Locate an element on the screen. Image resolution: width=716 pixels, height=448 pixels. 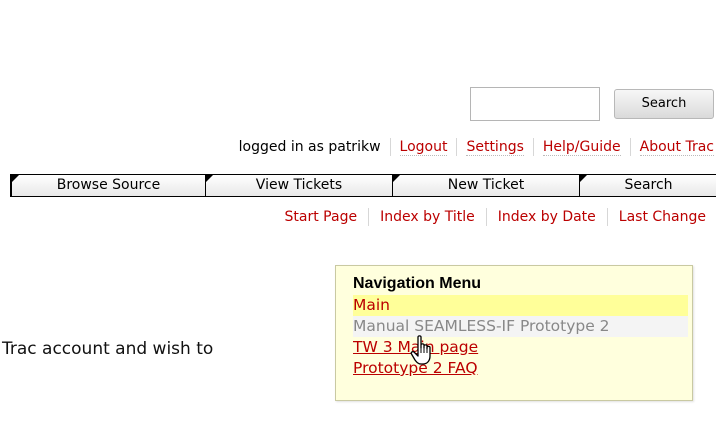
logout-link: Logout is located at coordinates (423, 147).